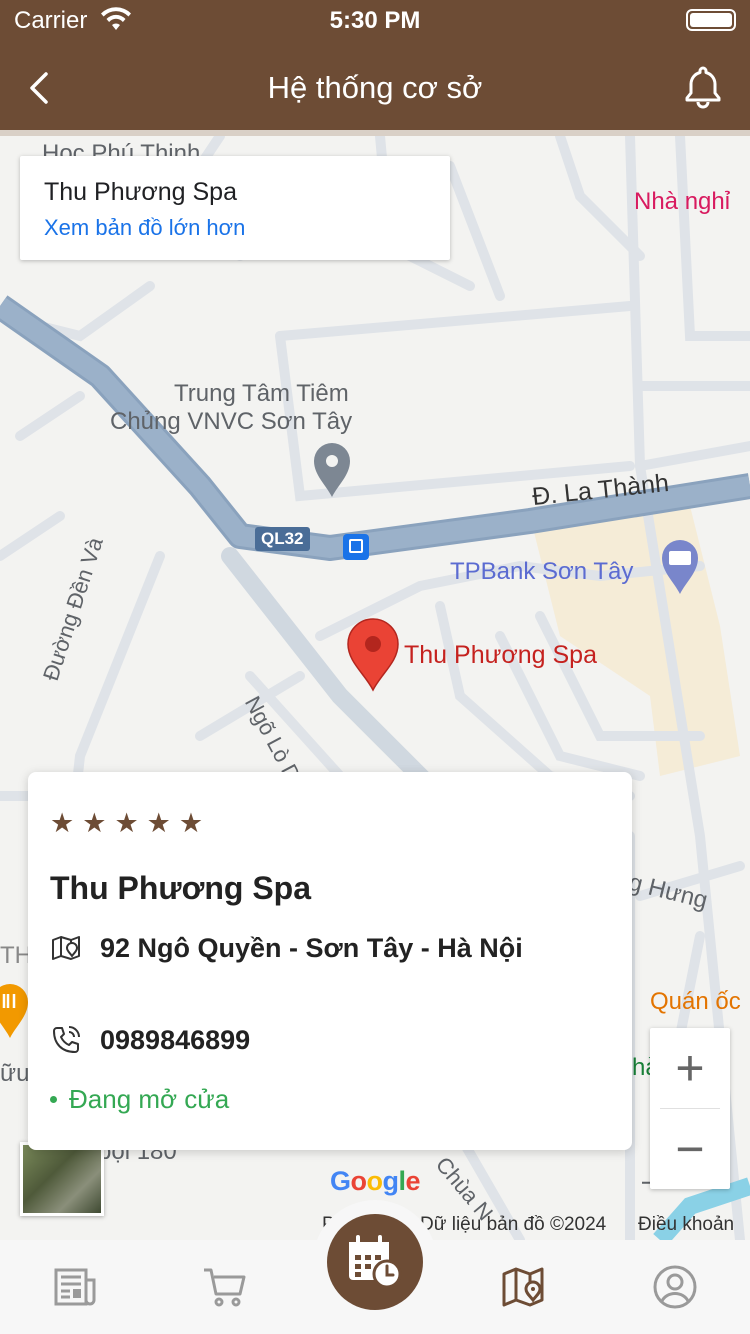  I want to click on spa-address: 92 Ngô Quyền - Sơn Tây - Hà Nội, so click(311, 947).